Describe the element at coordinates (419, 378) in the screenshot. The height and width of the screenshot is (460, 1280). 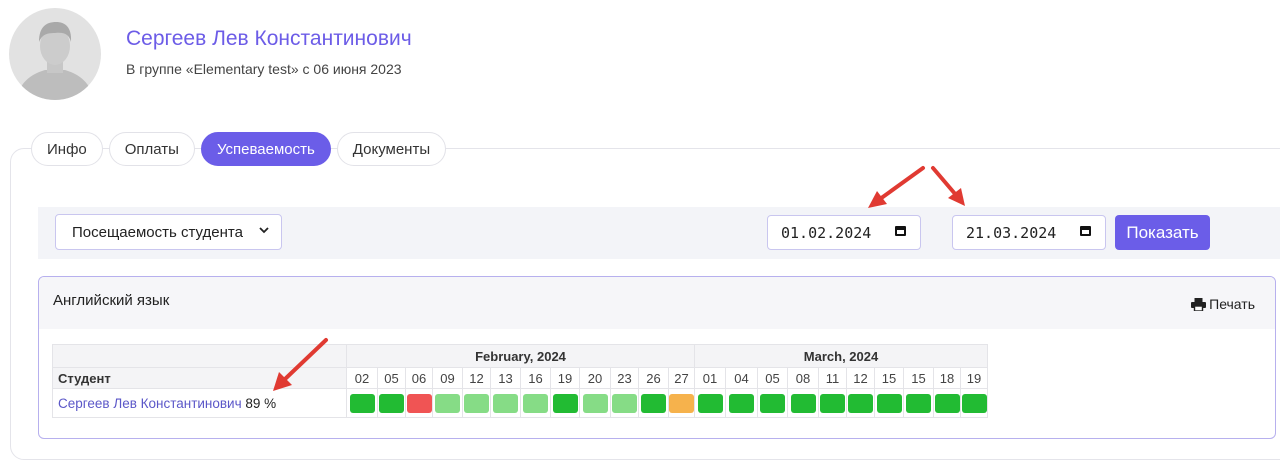
I see `day-header: 06` at that location.